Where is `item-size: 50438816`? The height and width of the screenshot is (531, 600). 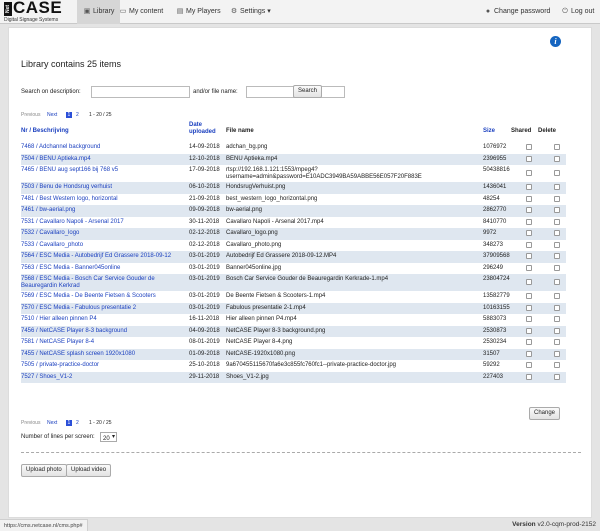 item-size: 50438816 is located at coordinates (496, 169).